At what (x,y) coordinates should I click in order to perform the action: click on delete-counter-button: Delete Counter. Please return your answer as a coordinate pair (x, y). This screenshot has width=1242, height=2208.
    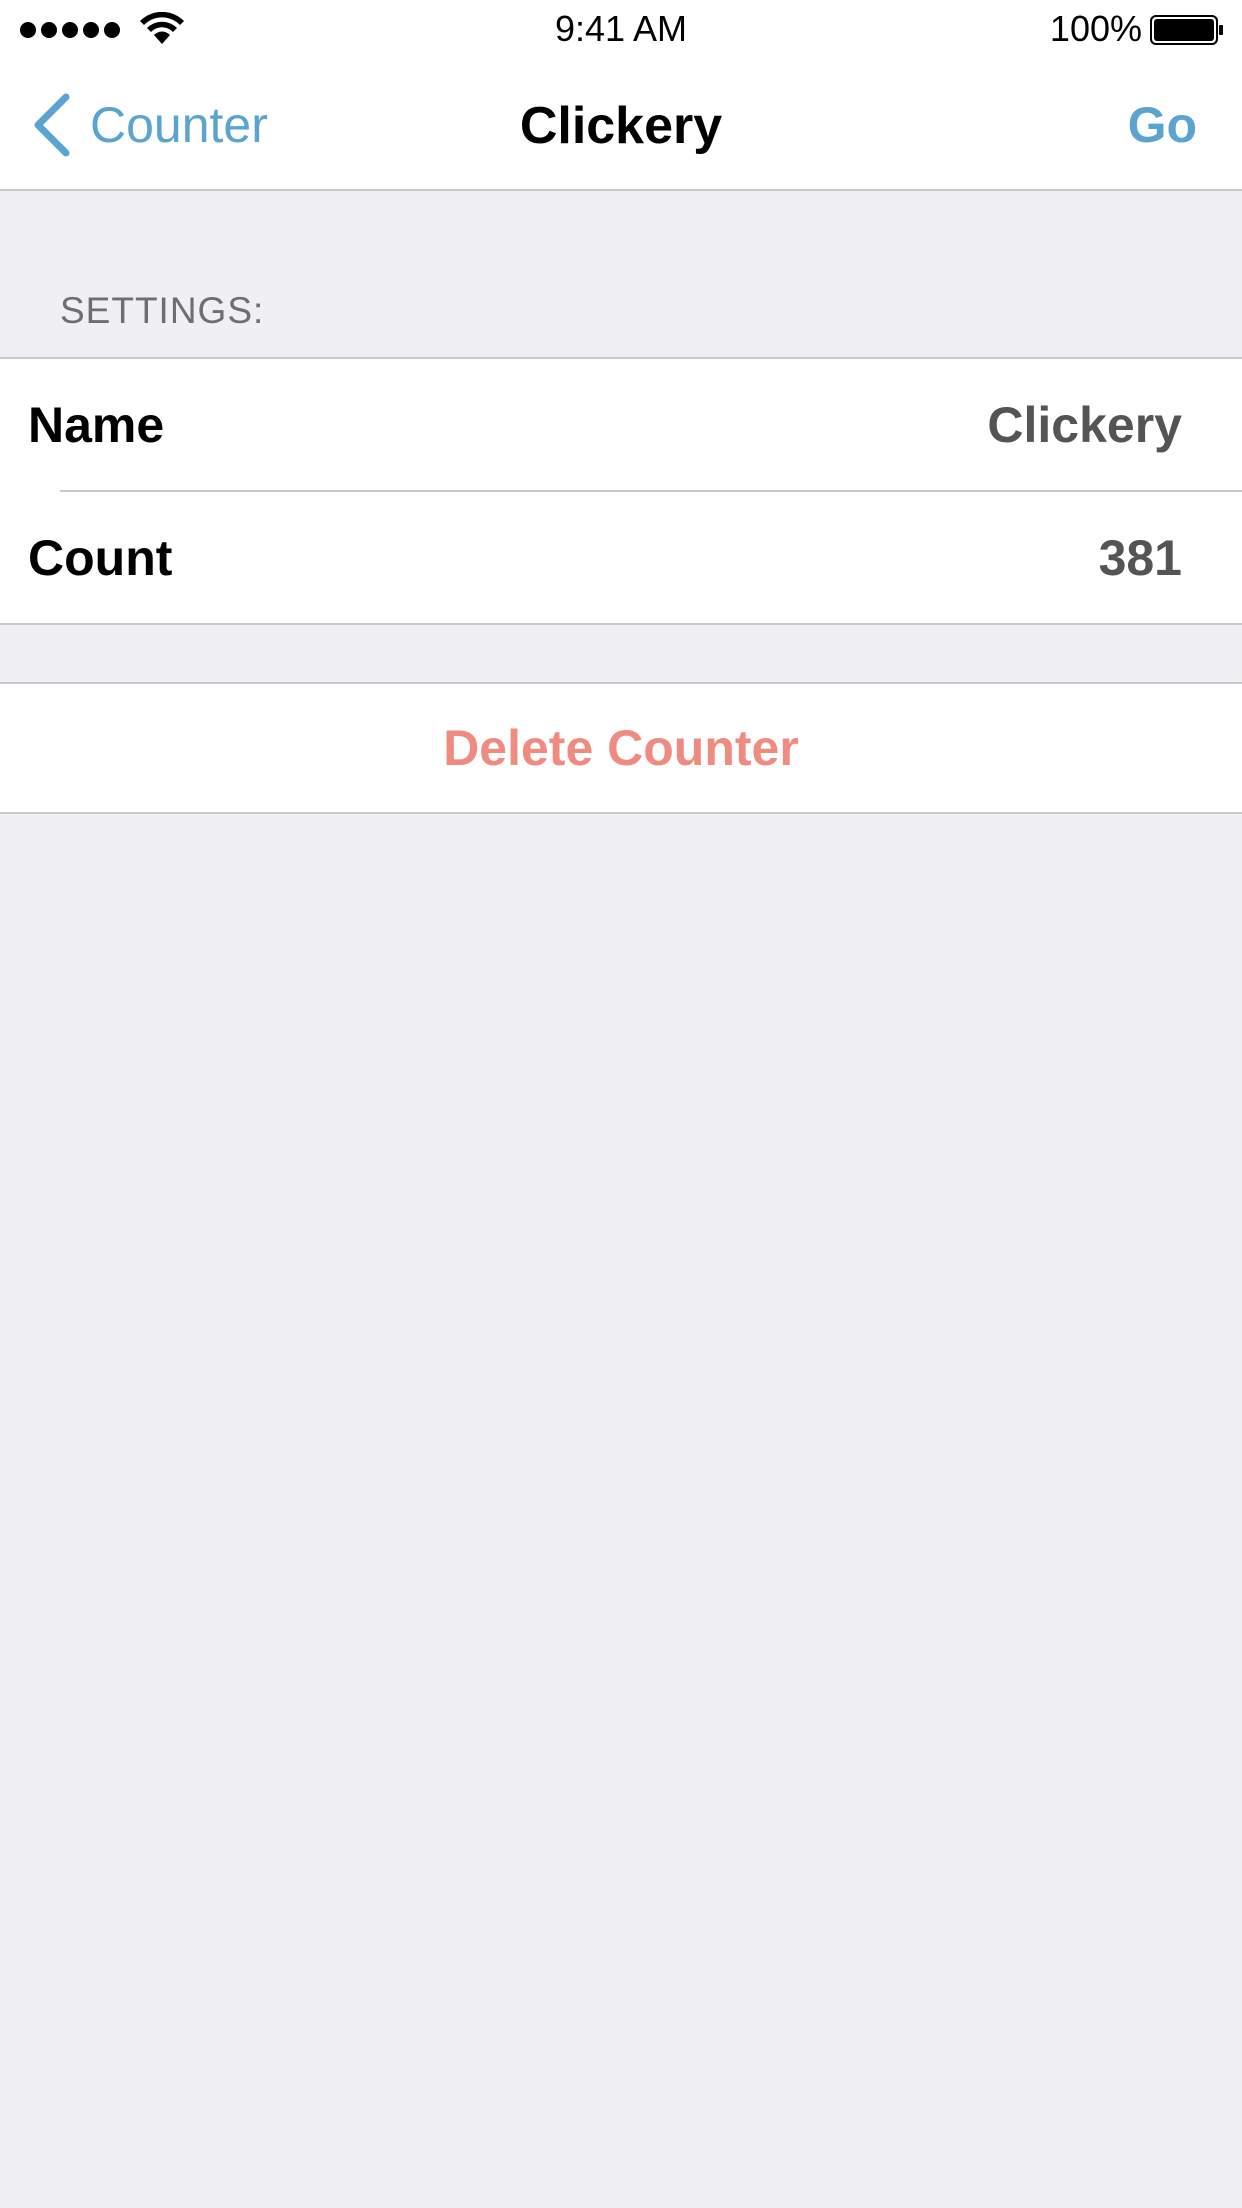
    Looking at the image, I should click on (621, 748).